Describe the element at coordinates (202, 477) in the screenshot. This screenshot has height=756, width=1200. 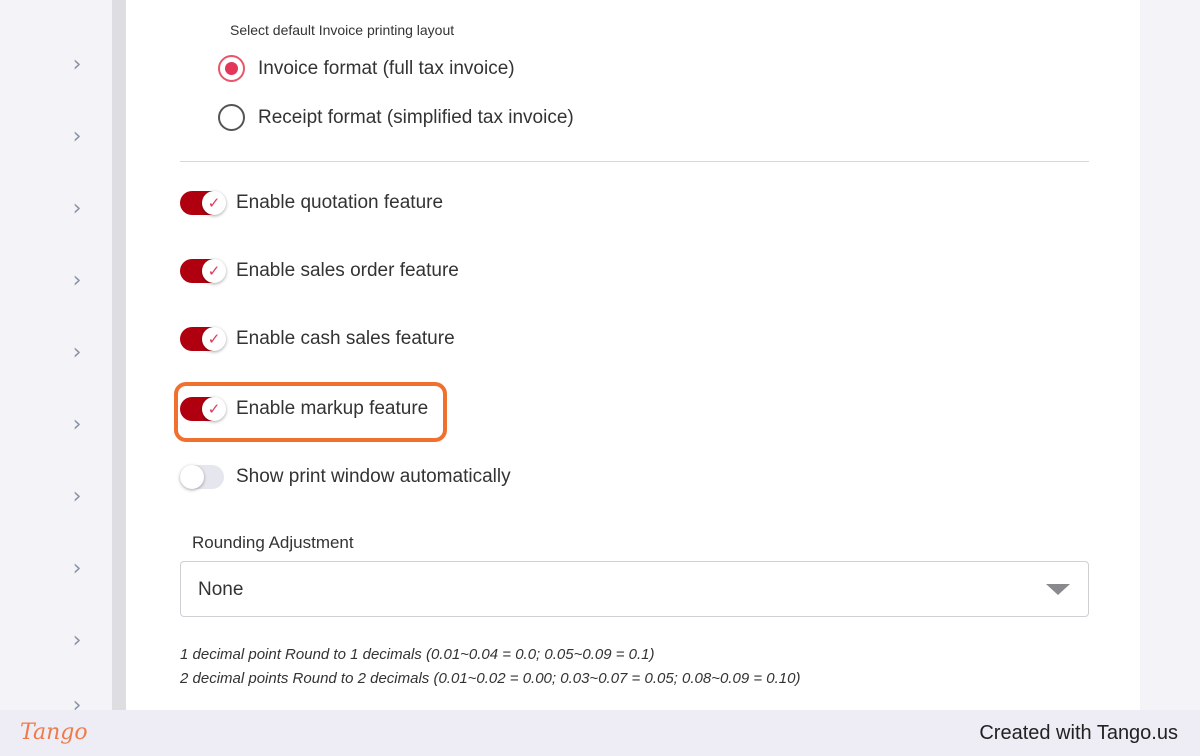
I see `toggle-switch` at that location.